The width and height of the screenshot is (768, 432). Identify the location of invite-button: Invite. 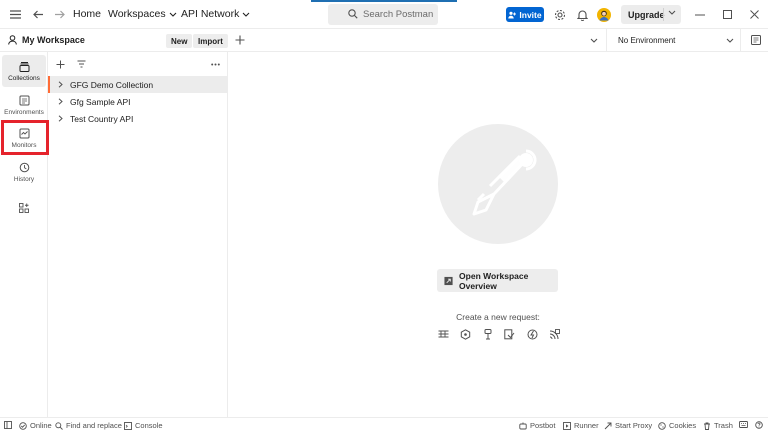
(525, 14).